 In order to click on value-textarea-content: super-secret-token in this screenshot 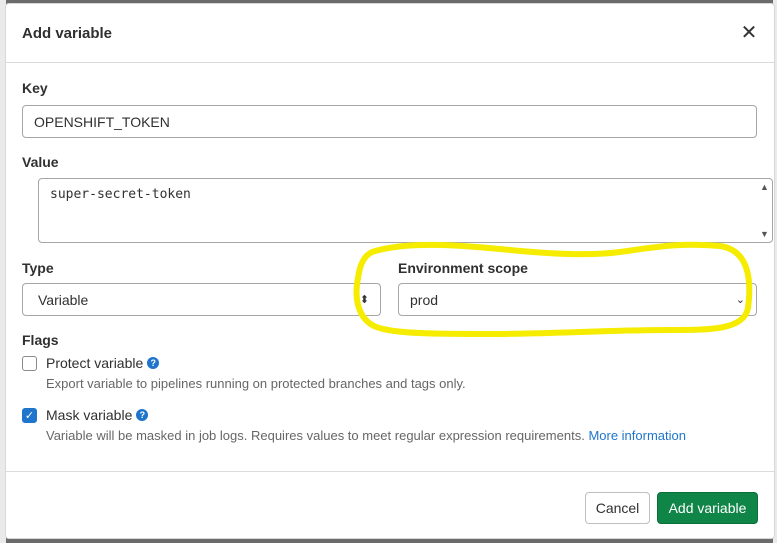, I will do `click(120, 194)`.